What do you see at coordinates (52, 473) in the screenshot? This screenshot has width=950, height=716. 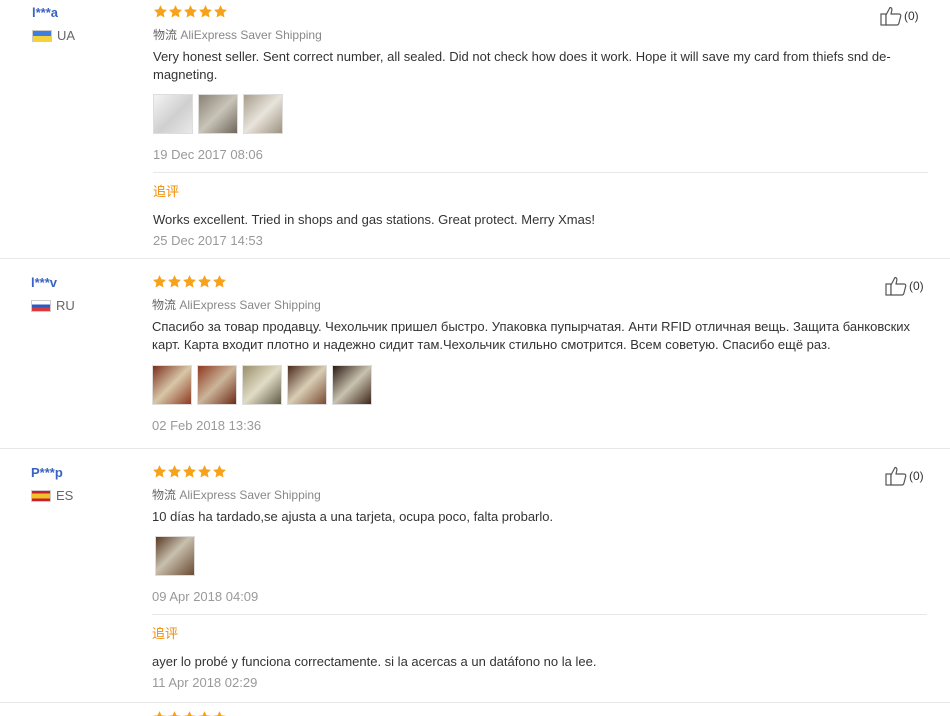 I see `reviewer-name: P***p` at bounding box center [52, 473].